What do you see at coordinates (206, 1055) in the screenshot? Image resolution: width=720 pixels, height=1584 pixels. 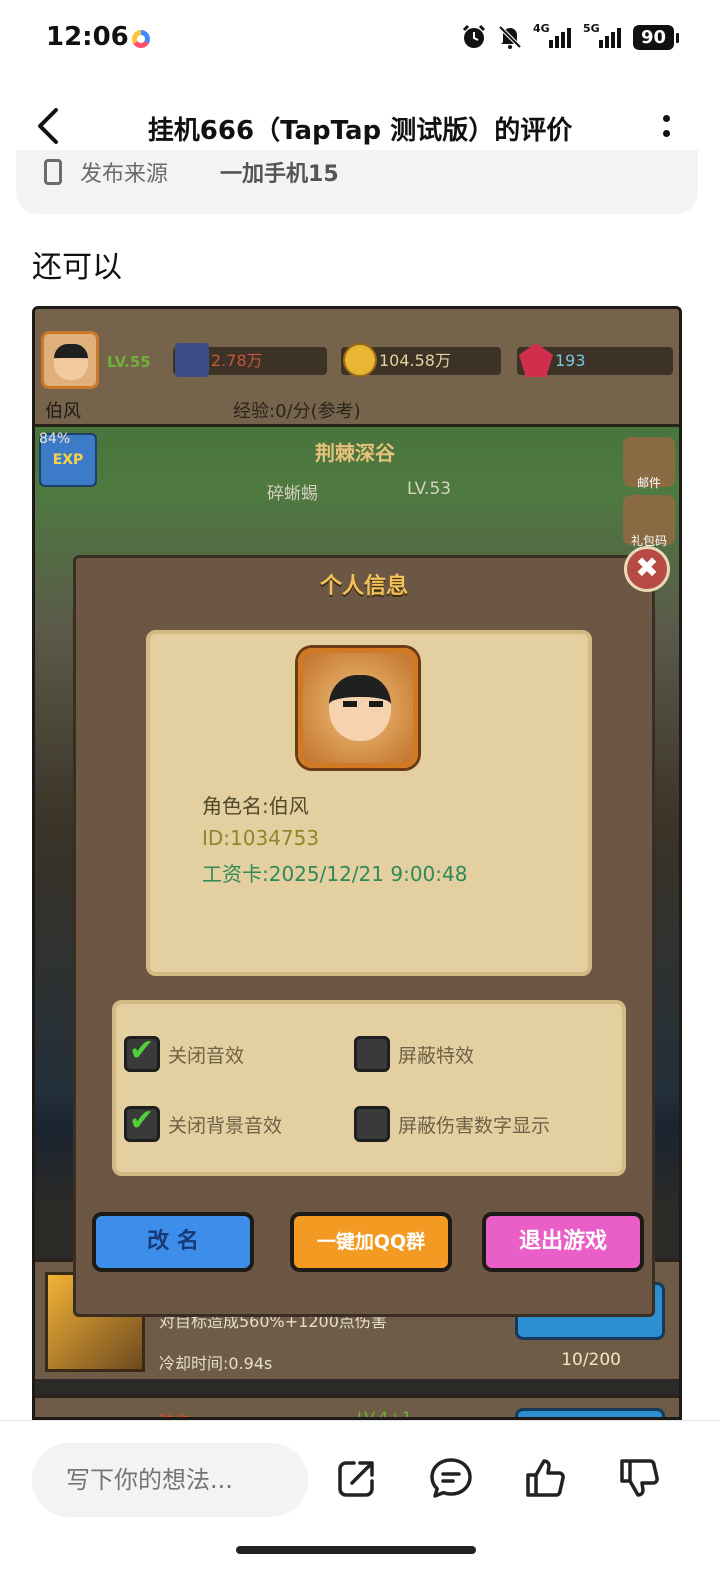 I see `setting-label: 关闭音效` at bounding box center [206, 1055].